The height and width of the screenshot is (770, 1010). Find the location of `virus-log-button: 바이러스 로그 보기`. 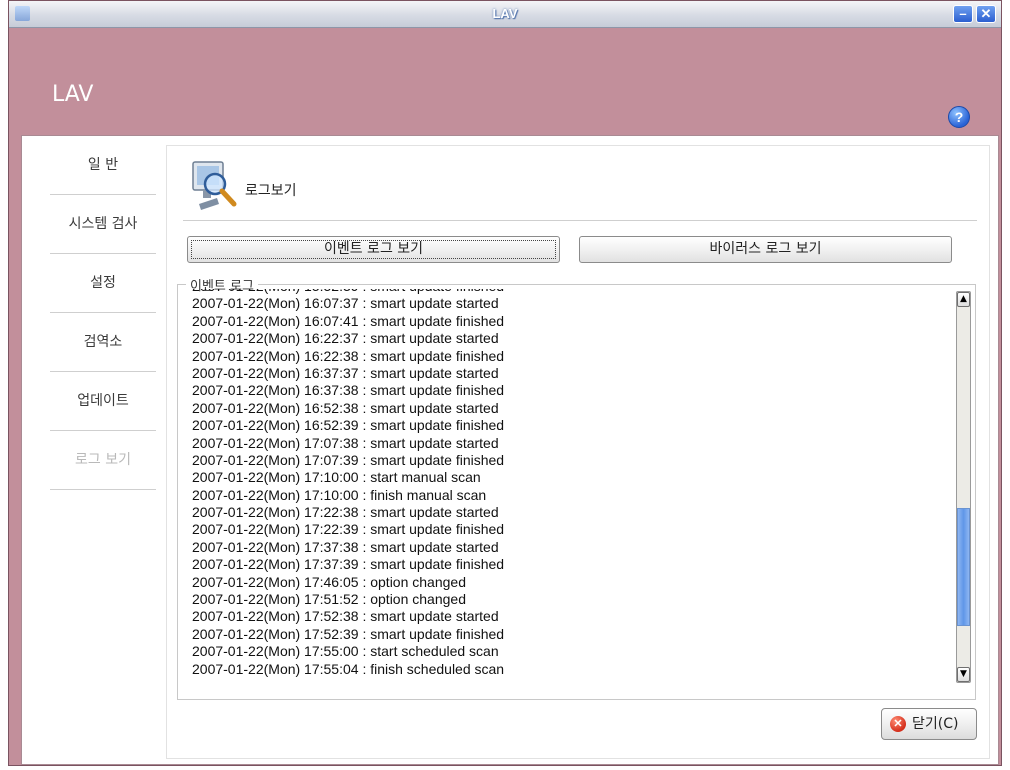

virus-log-button: 바이러스 로그 보기 is located at coordinates (765, 249).